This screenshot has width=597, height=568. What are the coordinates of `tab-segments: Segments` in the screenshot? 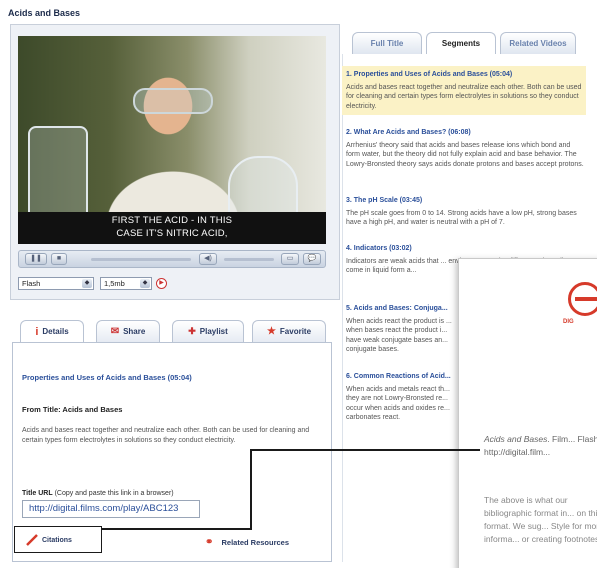 It's located at (461, 43).